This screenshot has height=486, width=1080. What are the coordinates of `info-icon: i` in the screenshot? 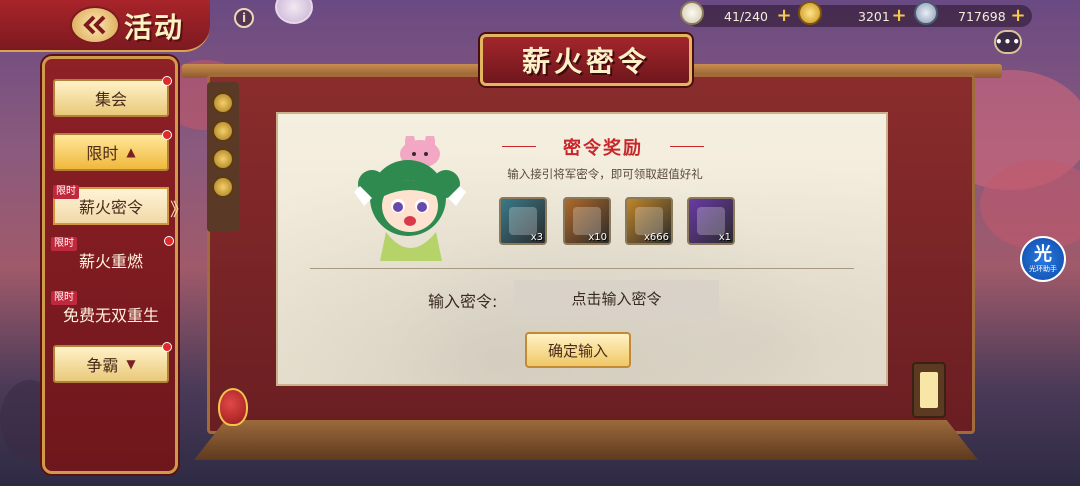 It's located at (244, 18).